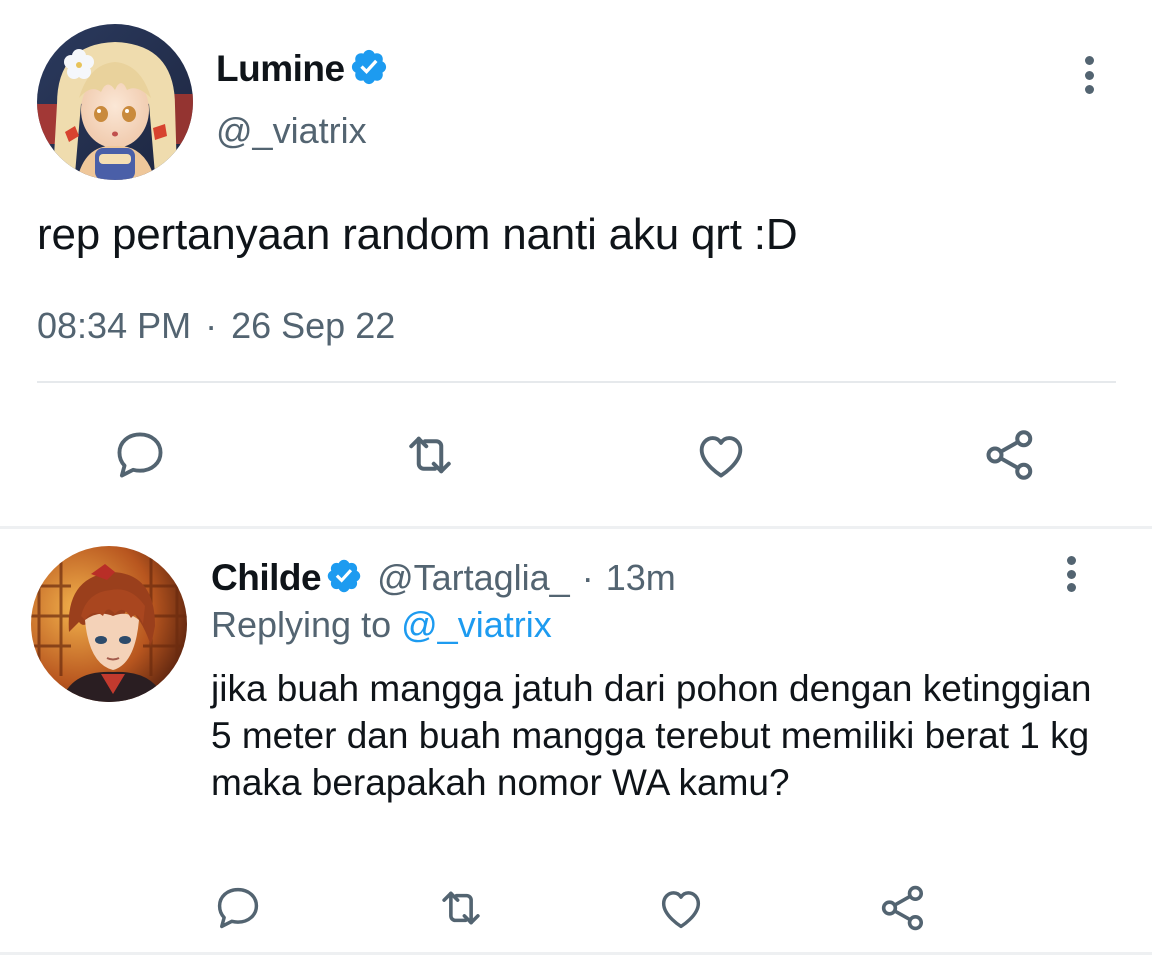 This screenshot has height=957, width=1152. Describe the element at coordinates (576, 953) in the screenshot. I see `bottom-divider` at that location.